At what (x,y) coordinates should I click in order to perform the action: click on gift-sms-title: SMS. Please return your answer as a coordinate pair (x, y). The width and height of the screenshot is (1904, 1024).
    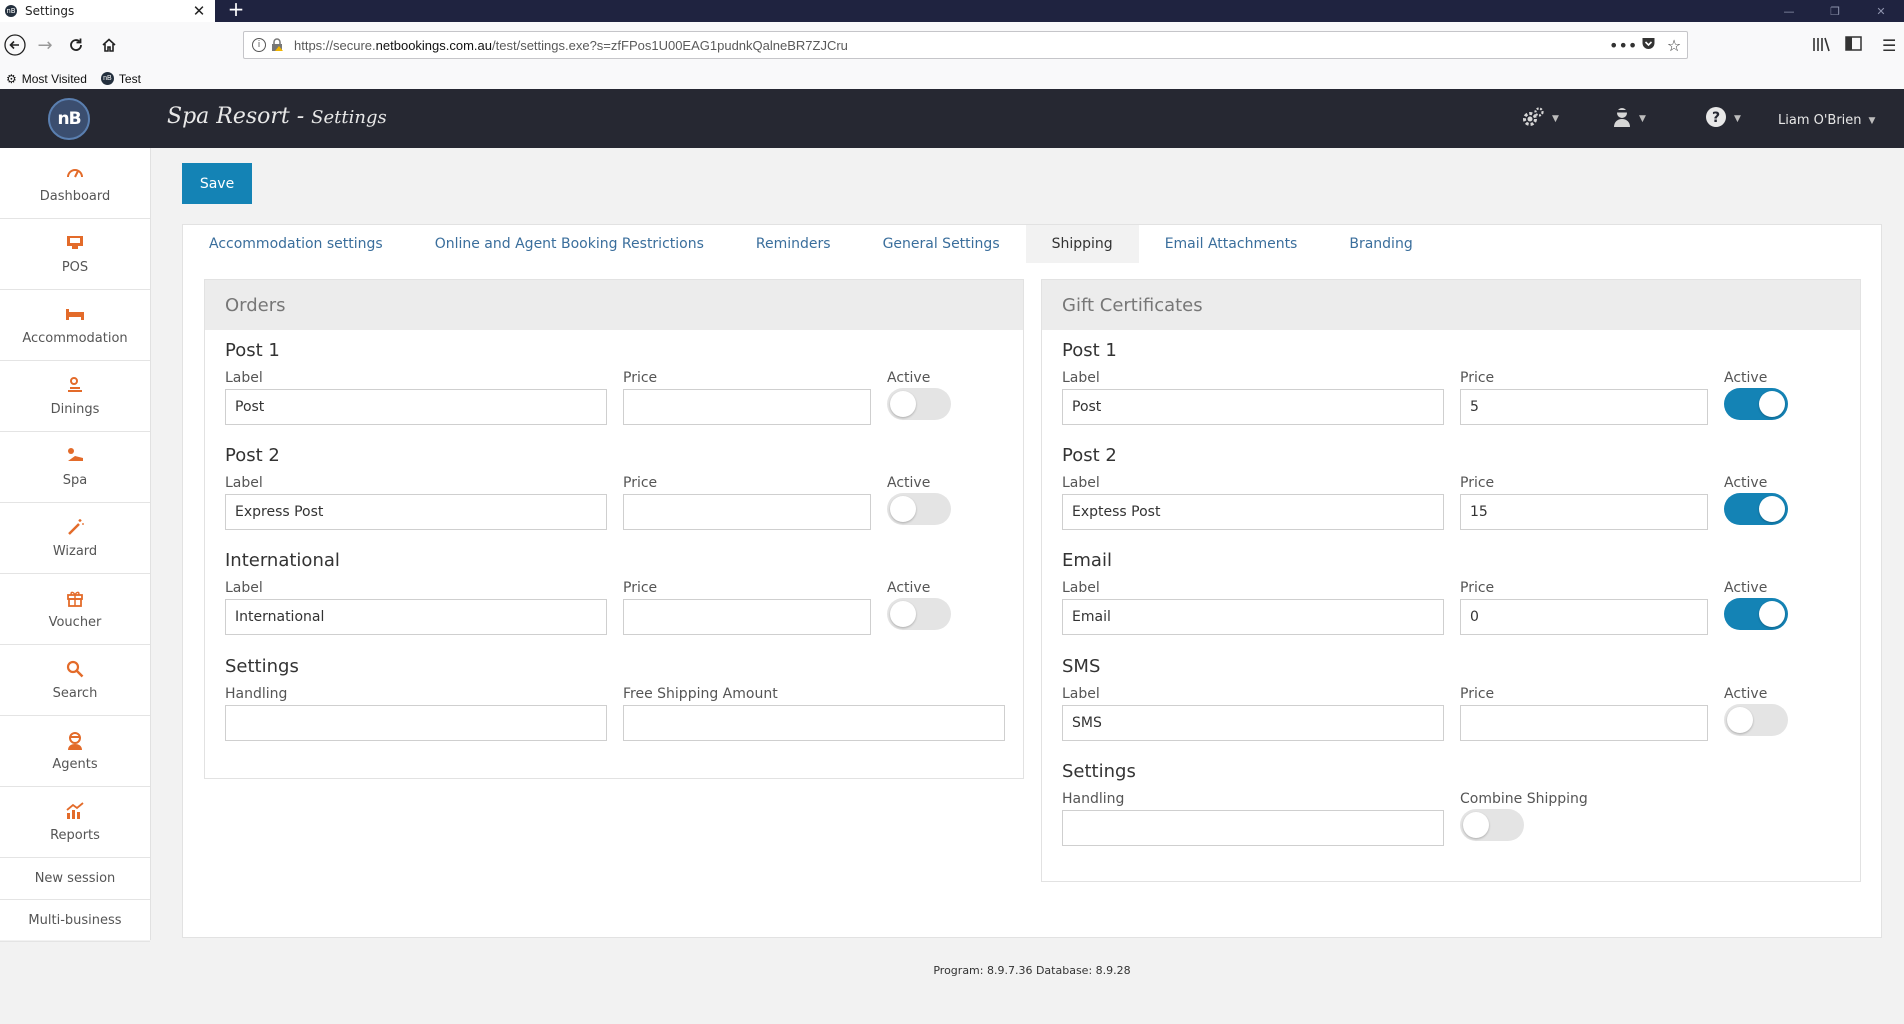
    Looking at the image, I should click on (1081, 666).